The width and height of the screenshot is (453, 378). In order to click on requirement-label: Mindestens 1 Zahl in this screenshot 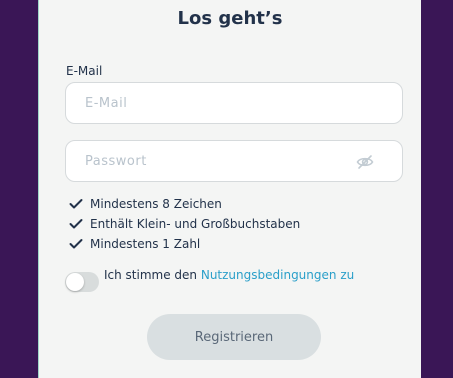, I will do `click(145, 244)`.